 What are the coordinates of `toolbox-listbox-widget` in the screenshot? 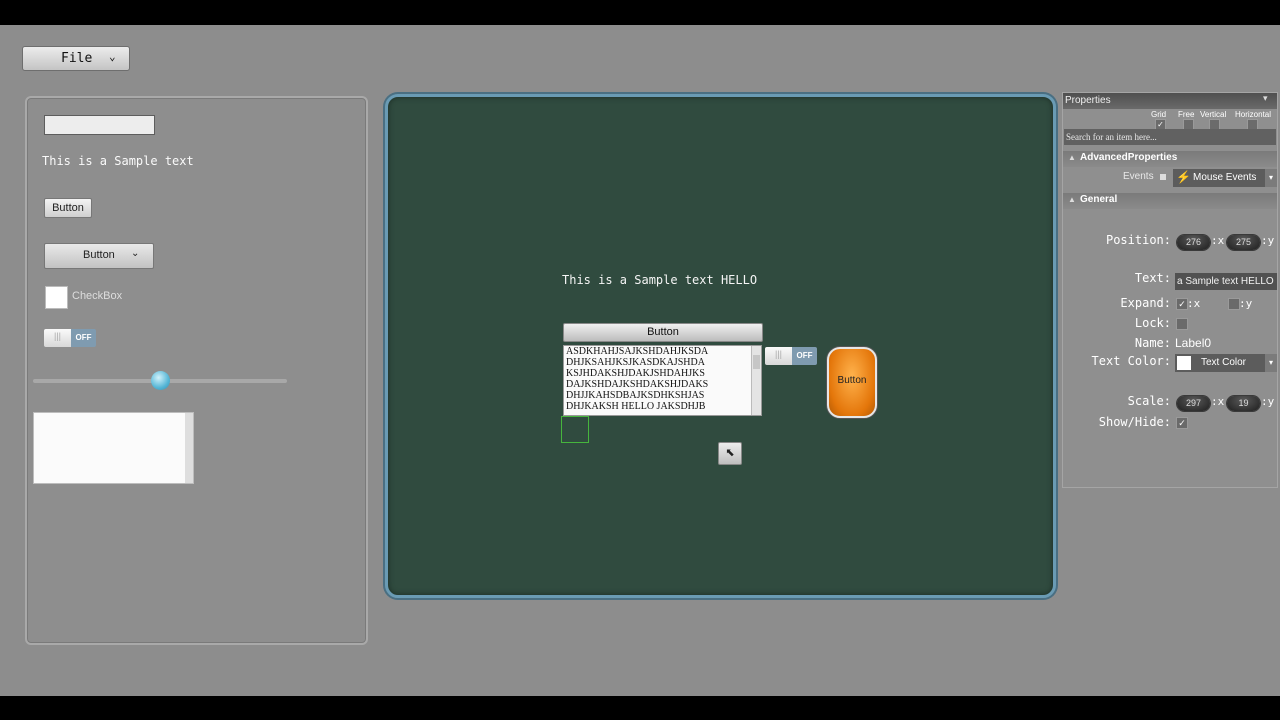 It's located at (113, 448).